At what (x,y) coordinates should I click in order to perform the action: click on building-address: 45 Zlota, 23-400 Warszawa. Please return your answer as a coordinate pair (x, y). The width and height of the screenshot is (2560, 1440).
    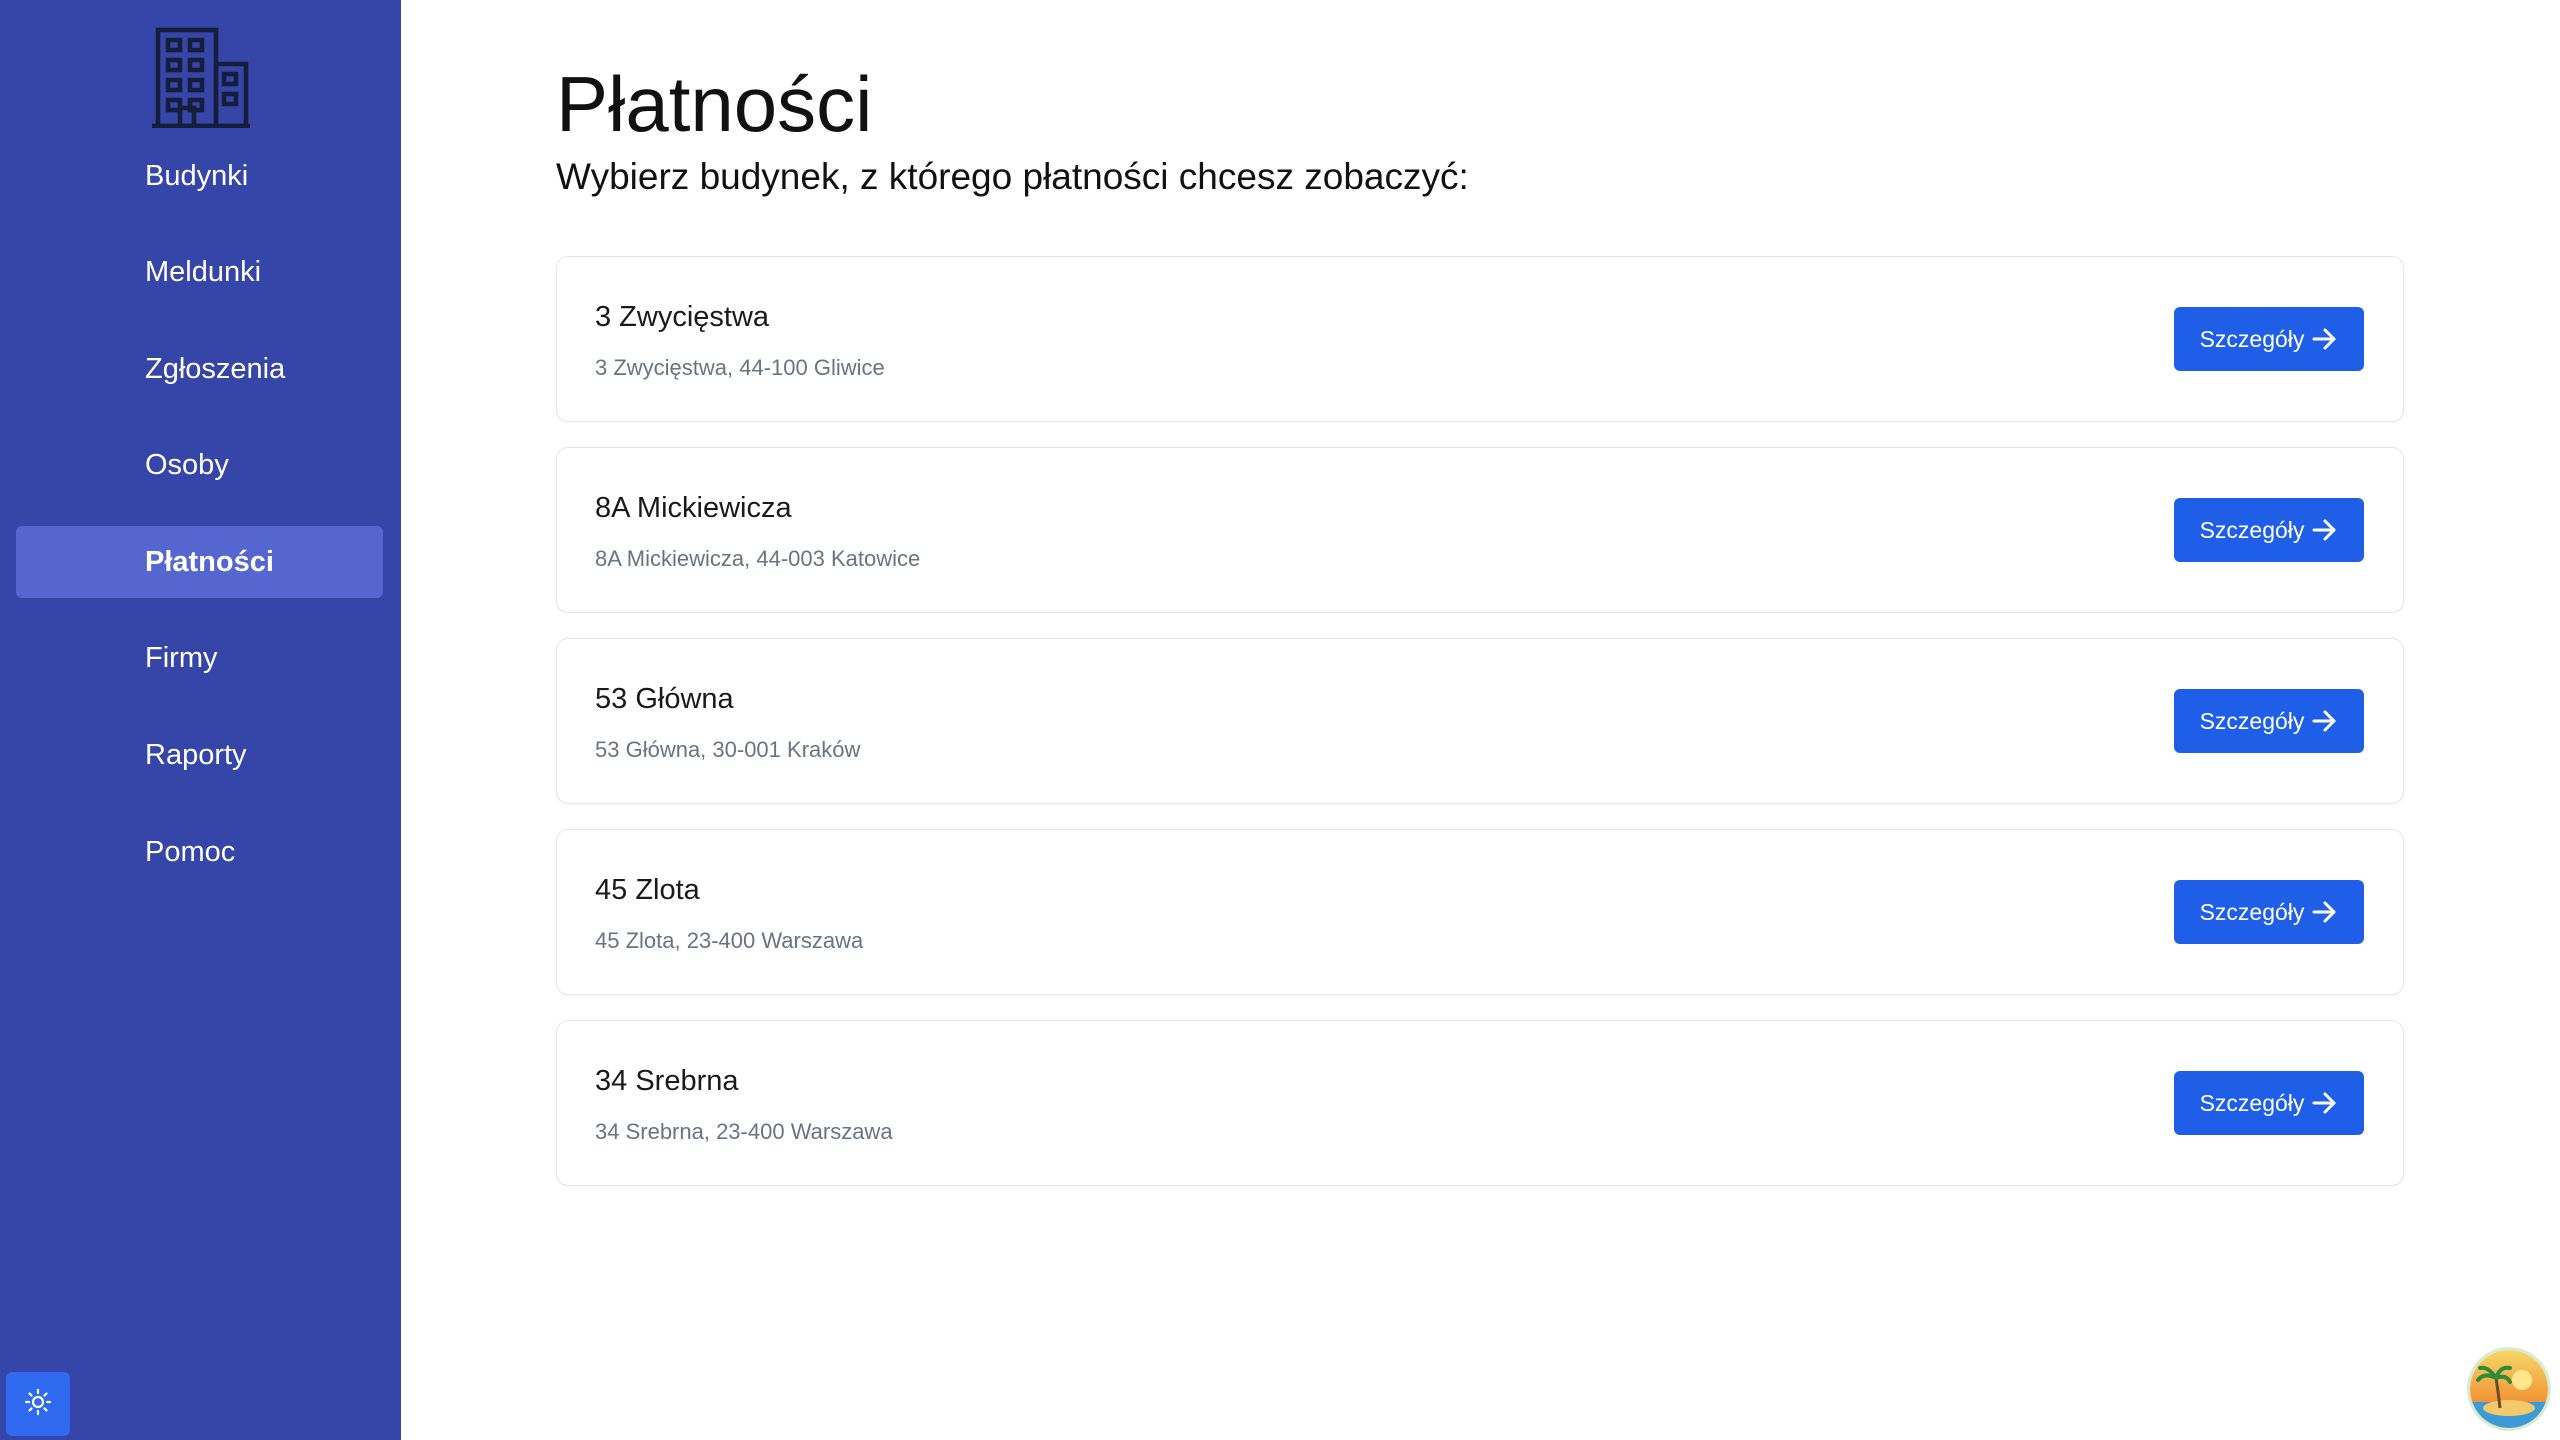
    Looking at the image, I should click on (729, 940).